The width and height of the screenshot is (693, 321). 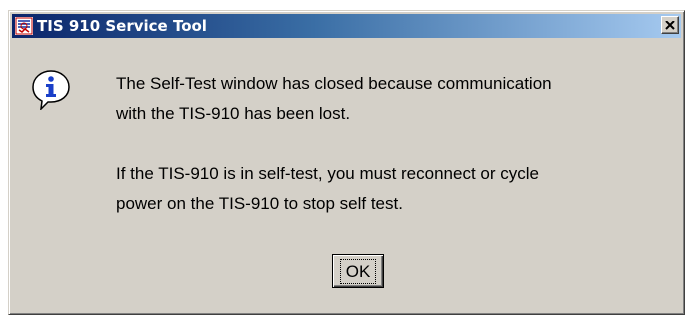 I want to click on ok-button: OK, so click(x=358, y=271).